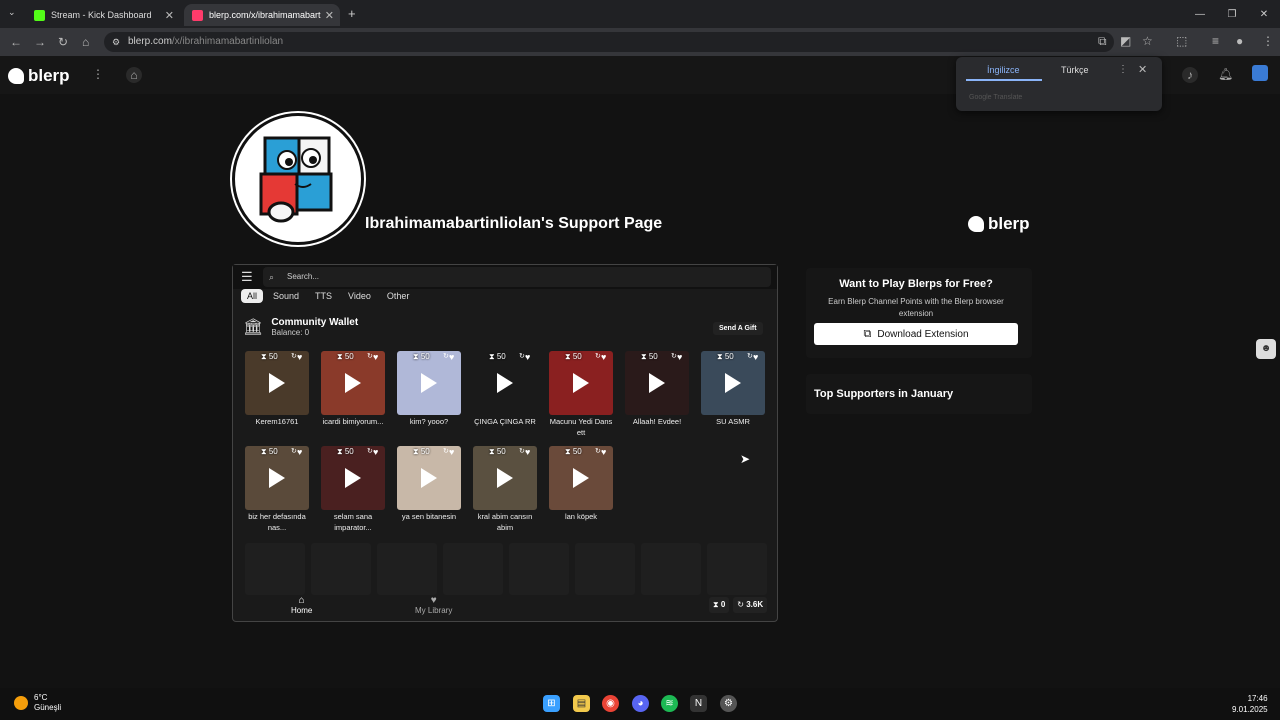 This screenshot has height=720, width=1280. I want to click on blerp-card: ⧗ 50 ↻ ♥ ya sen bitanesin, so click(429, 484).